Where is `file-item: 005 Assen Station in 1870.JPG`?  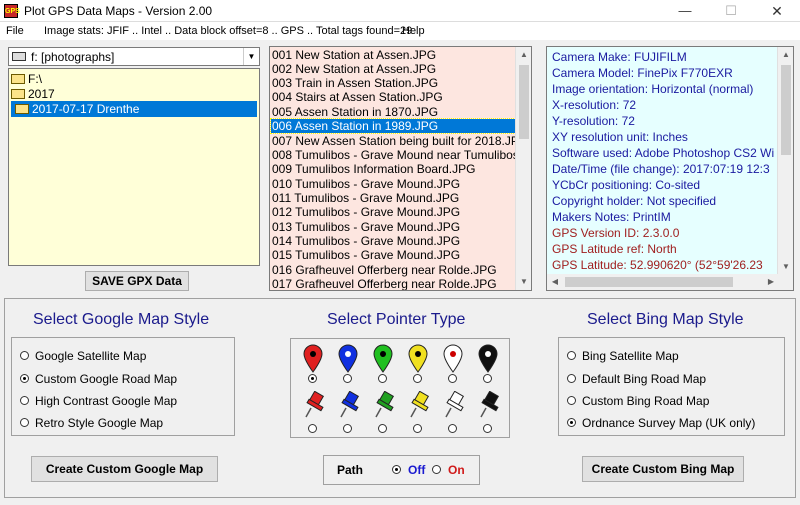 file-item: 005 Assen Station in 1870.JPG is located at coordinates (394, 112).